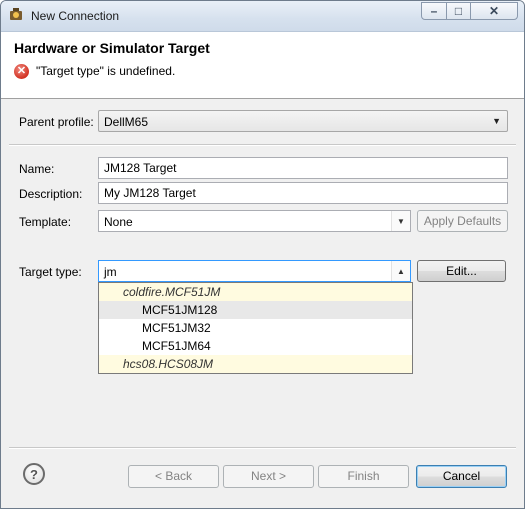 The height and width of the screenshot is (509, 525). I want to click on dropdown-list-item: MCF51JM32, so click(255, 328).